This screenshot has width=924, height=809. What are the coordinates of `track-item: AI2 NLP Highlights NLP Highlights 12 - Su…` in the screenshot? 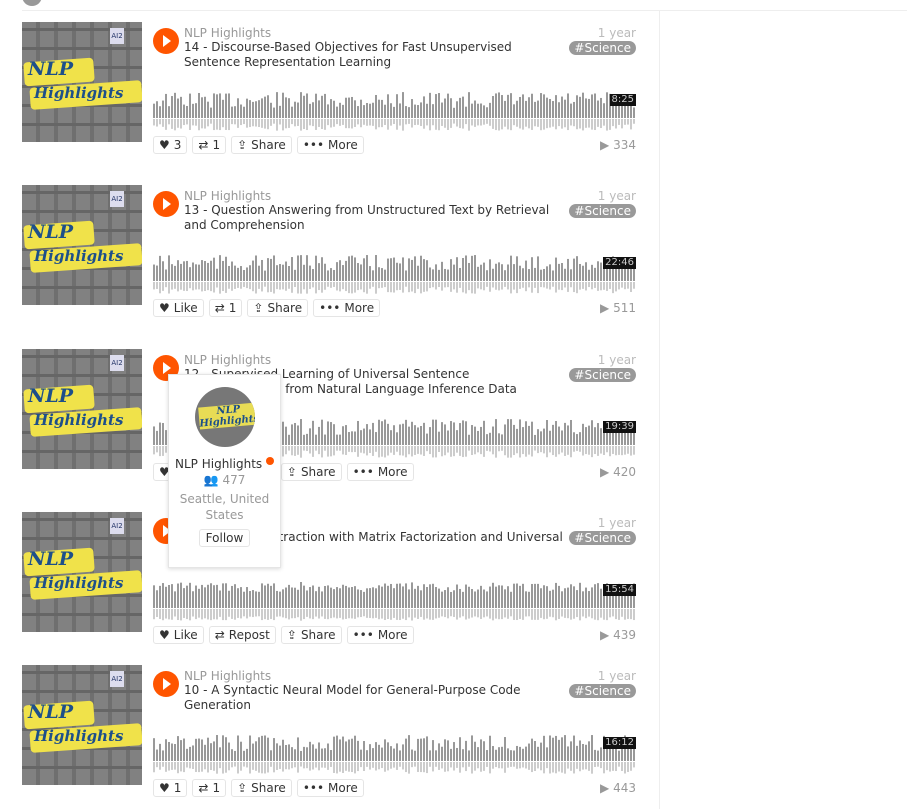 It's located at (329, 415).